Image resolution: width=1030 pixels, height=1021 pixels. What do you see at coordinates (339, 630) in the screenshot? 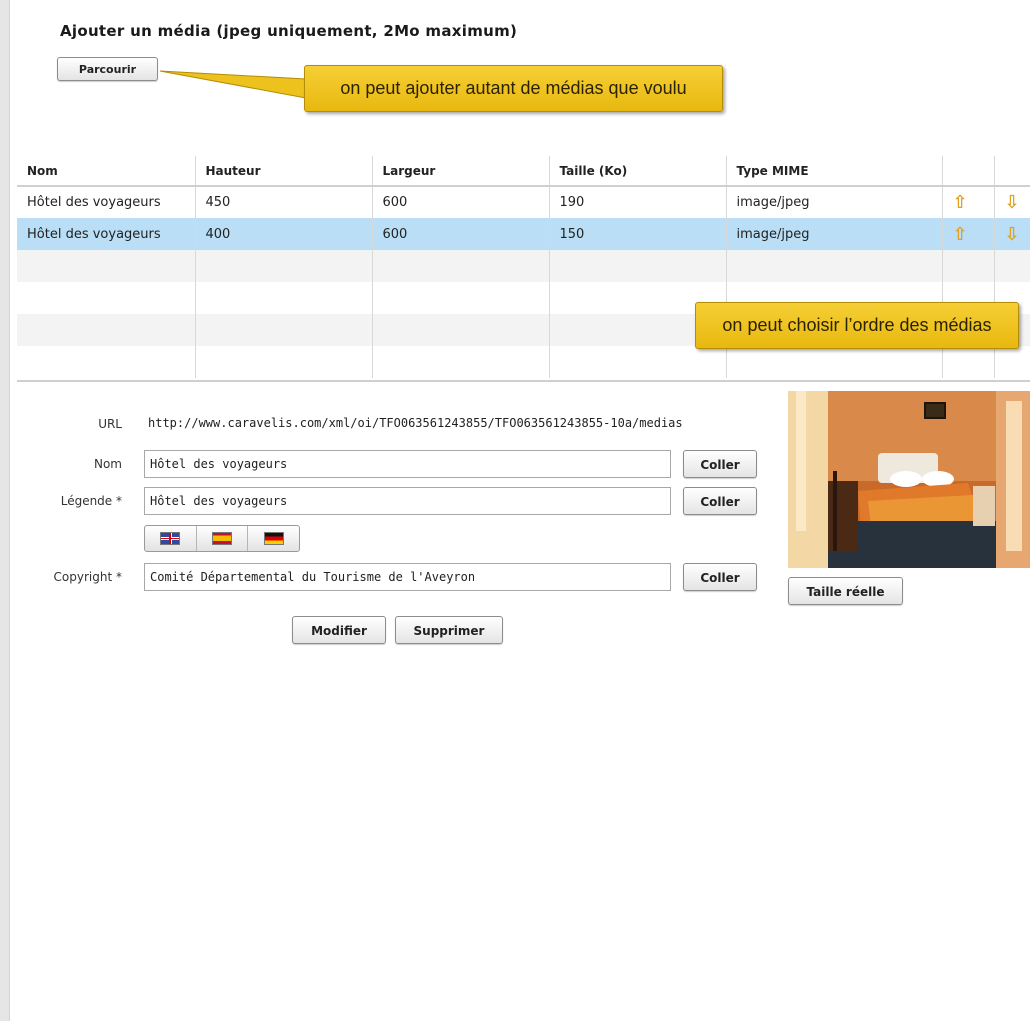
I see `modify-button: Modifier` at bounding box center [339, 630].